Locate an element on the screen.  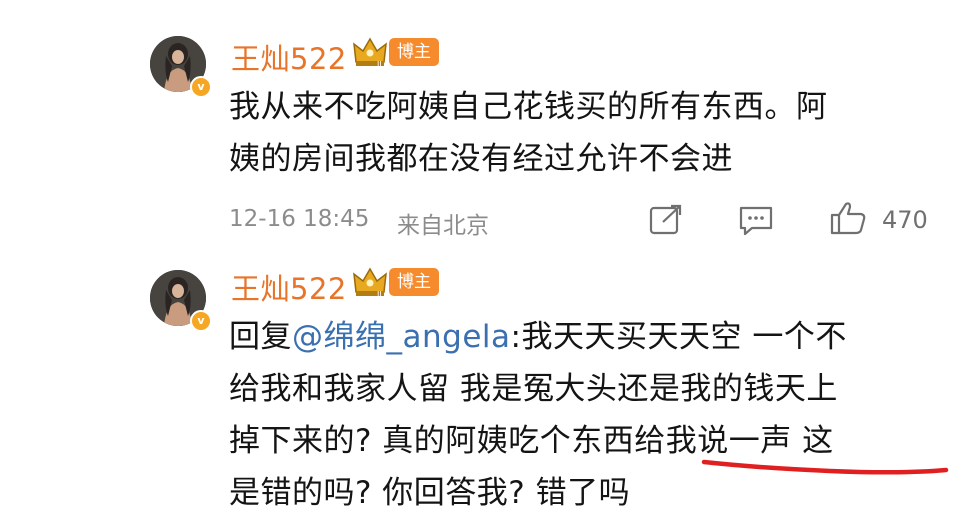
location: 来自北京 is located at coordinates (443, 226).